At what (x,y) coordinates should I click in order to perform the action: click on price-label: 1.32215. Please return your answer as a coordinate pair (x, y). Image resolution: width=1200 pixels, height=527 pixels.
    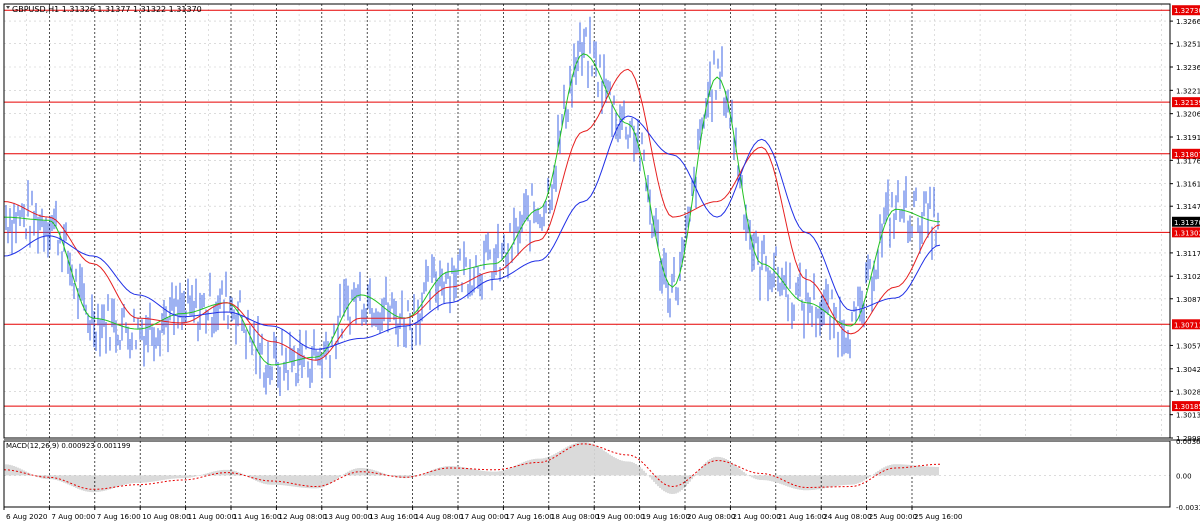
    Looking at the image, I should click on (1188, 90).